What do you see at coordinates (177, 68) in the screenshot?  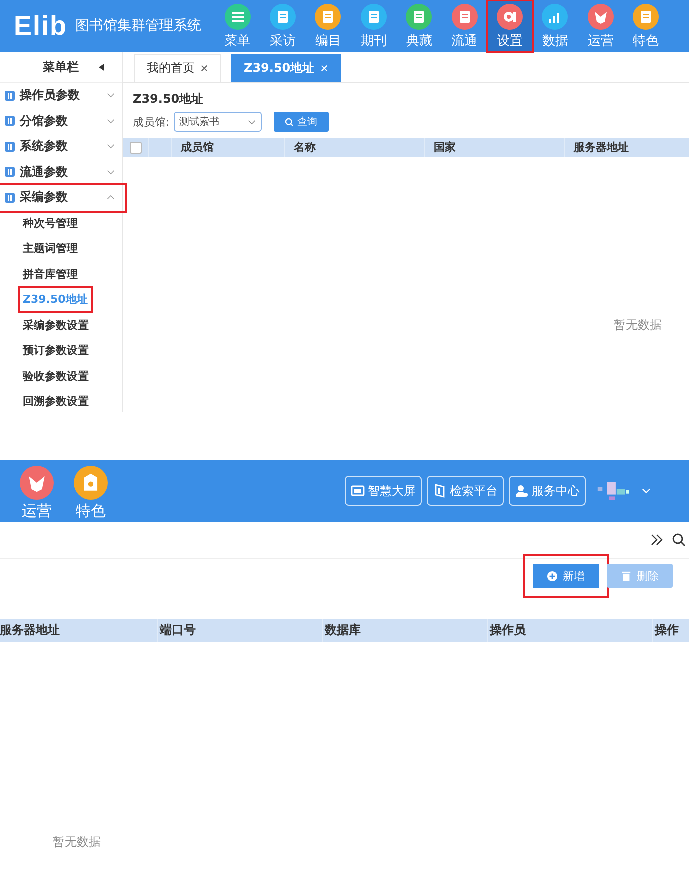 I see `tab: 我的首页` at bounding box center [177, 68].